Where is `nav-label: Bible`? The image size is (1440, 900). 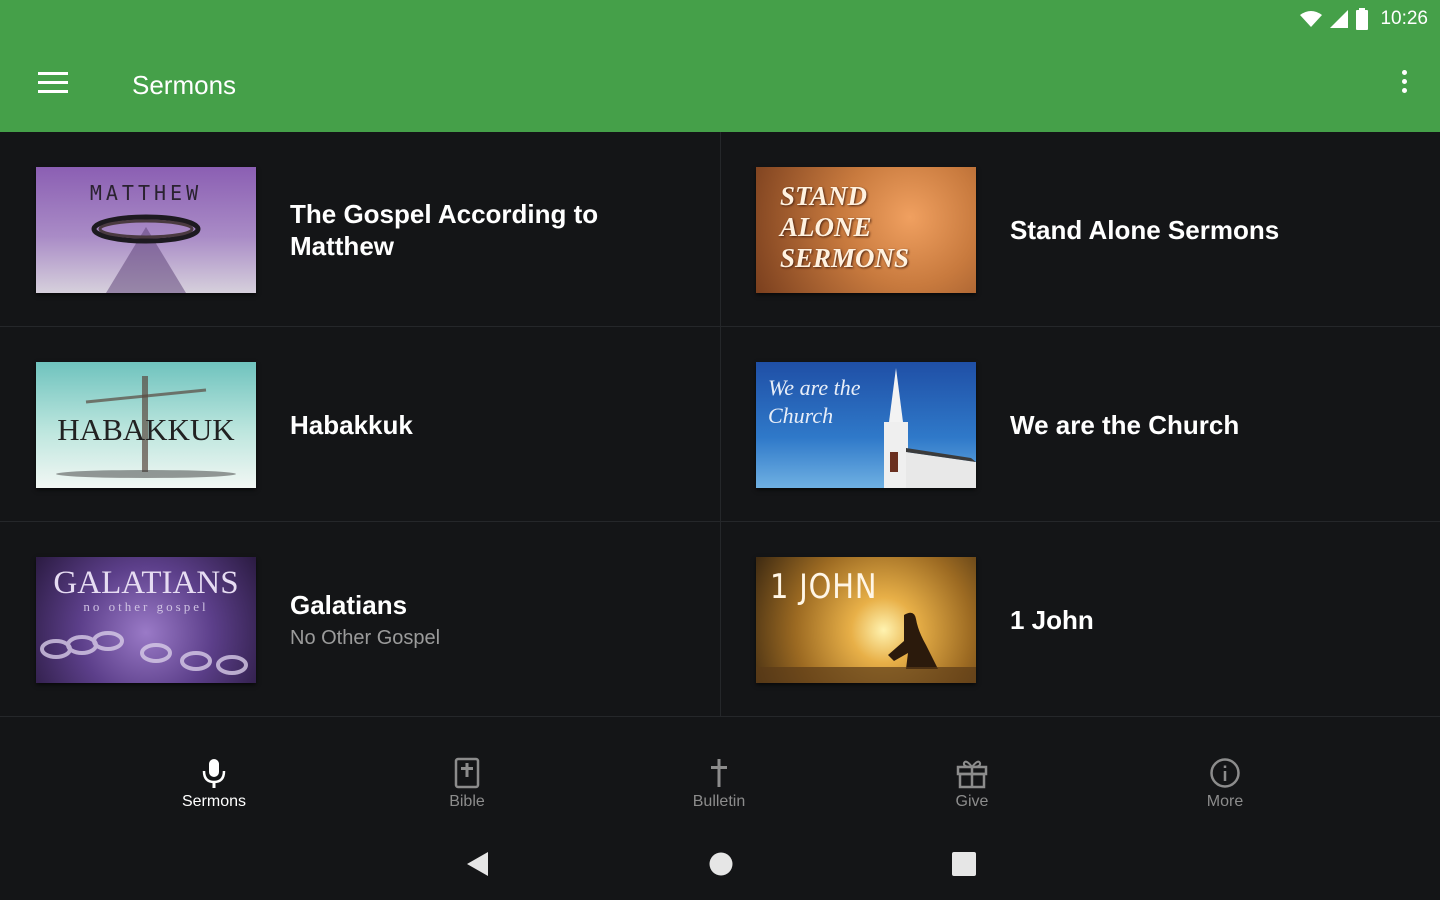
nav-label: Bible is located at coordinates (467, 801).